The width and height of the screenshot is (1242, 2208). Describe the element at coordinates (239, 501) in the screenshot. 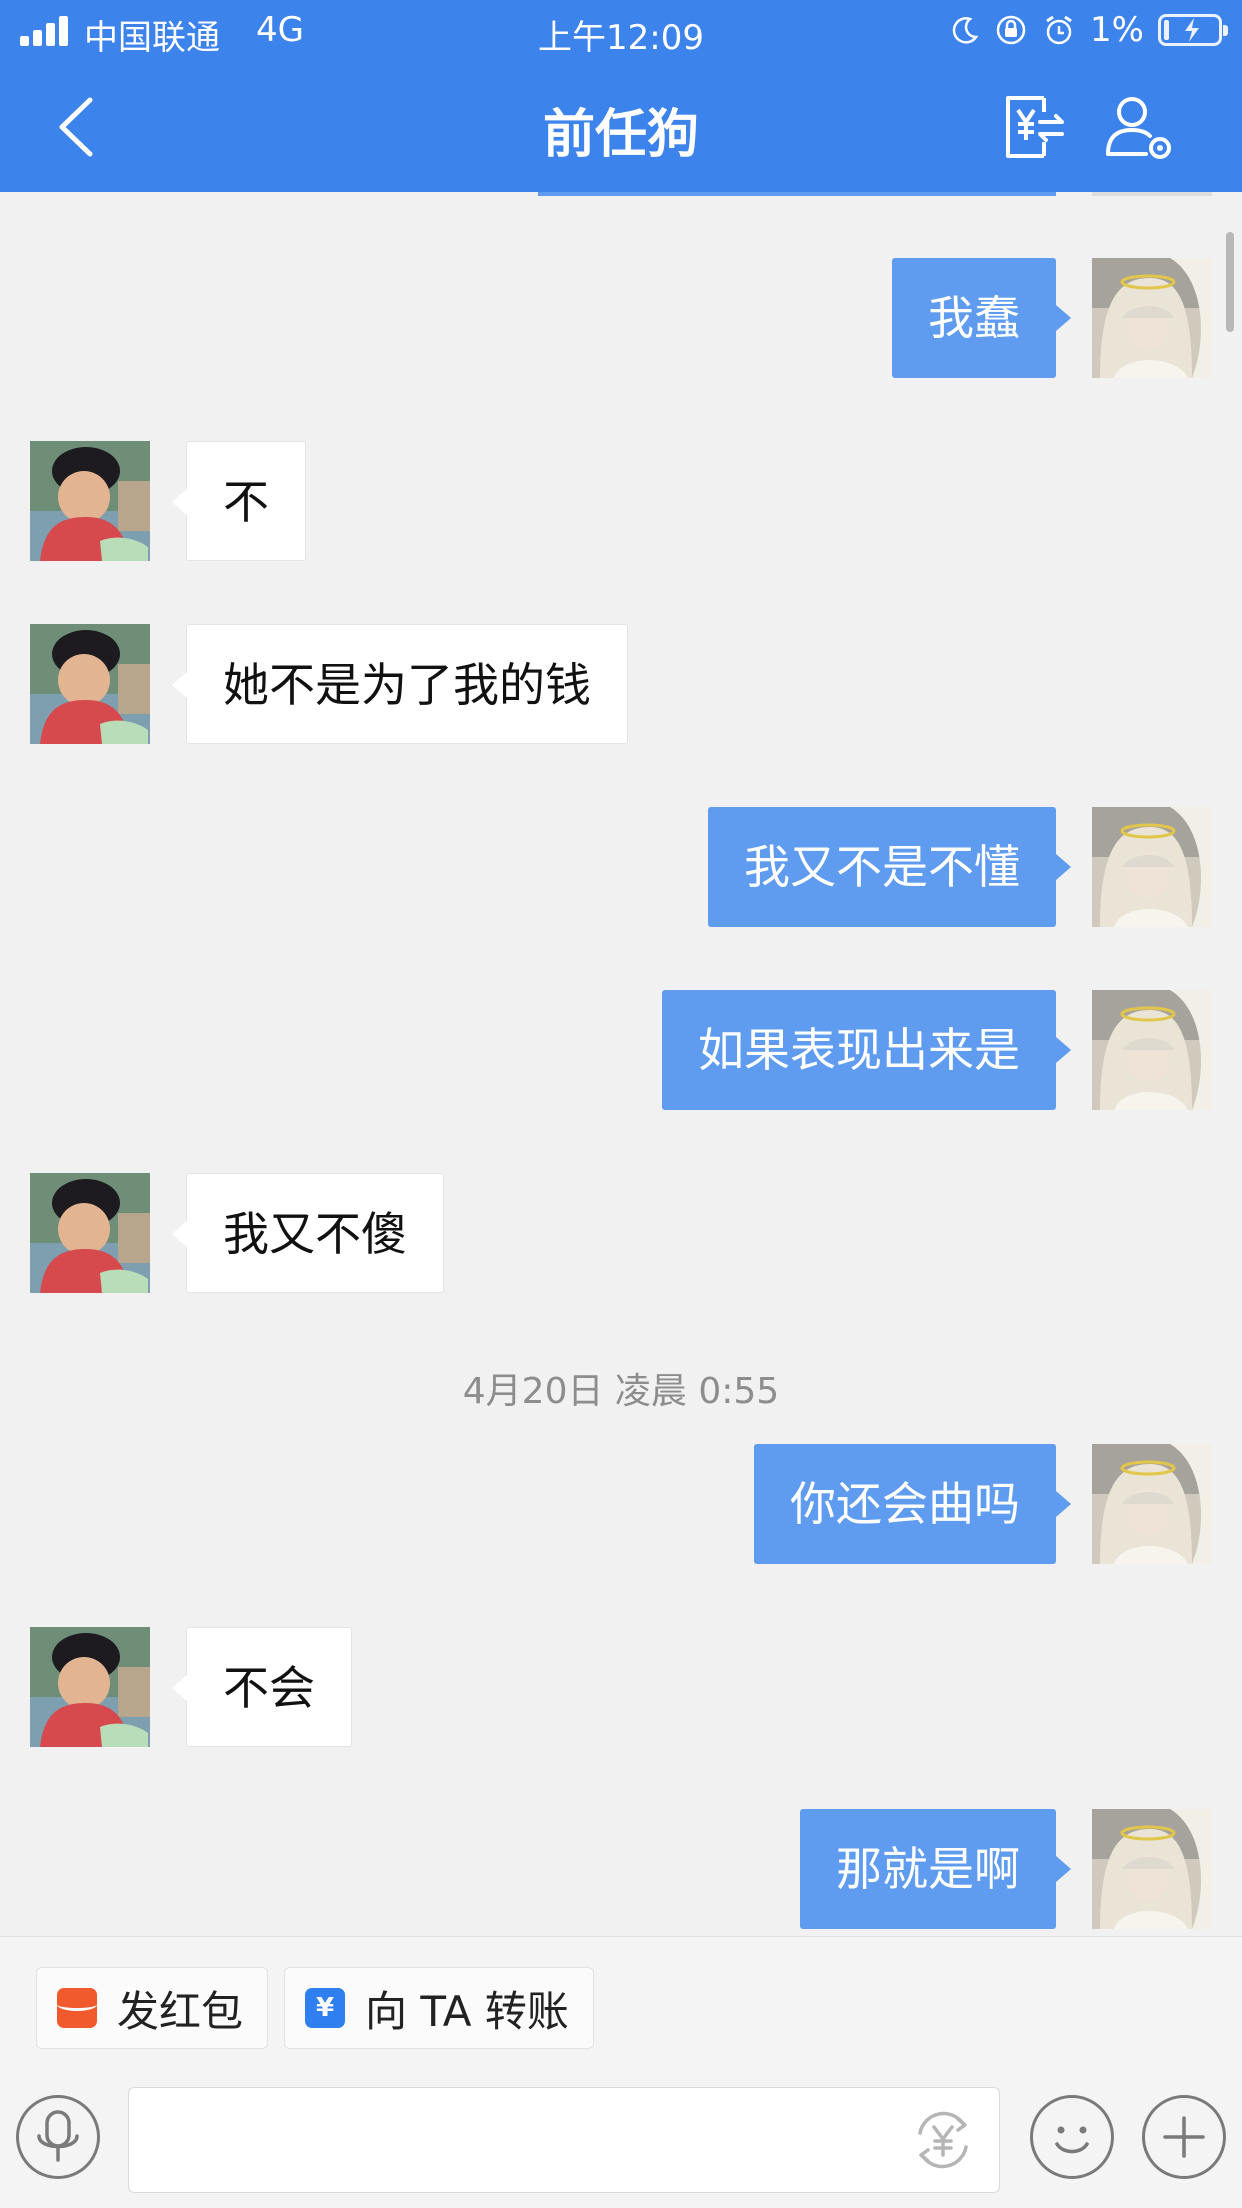

I see `message-bubble-incoming: 不` at that location.